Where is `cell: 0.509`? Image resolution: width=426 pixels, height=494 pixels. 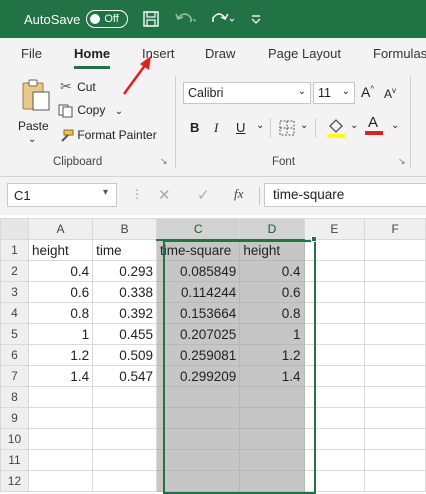
cell: 0.509 is located at coordinates (124, 355).